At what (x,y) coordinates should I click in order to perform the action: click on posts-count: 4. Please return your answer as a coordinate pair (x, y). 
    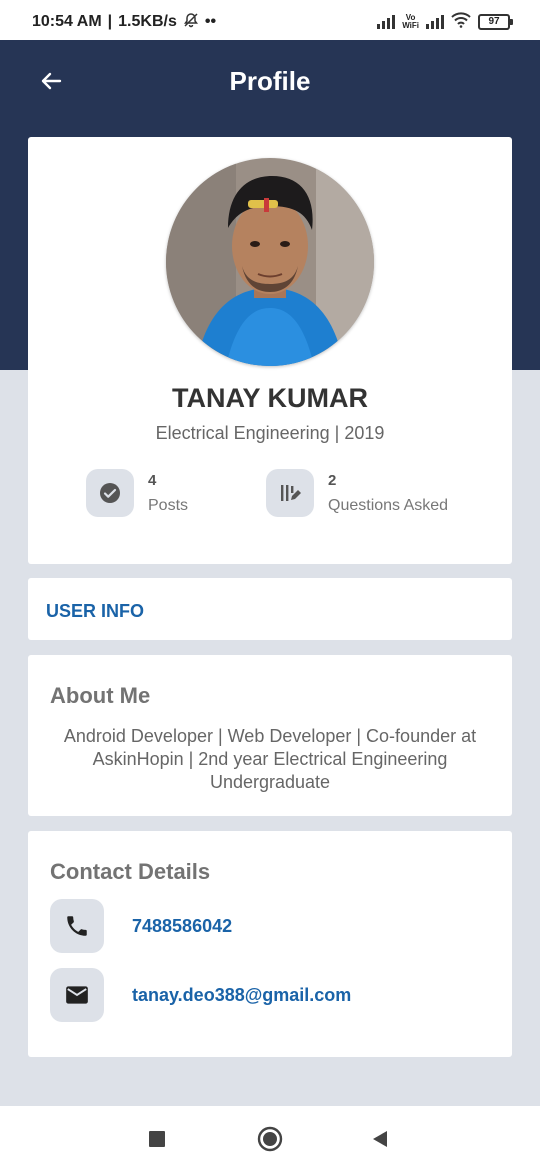
    Looking at the image, I should click on (152, 480).